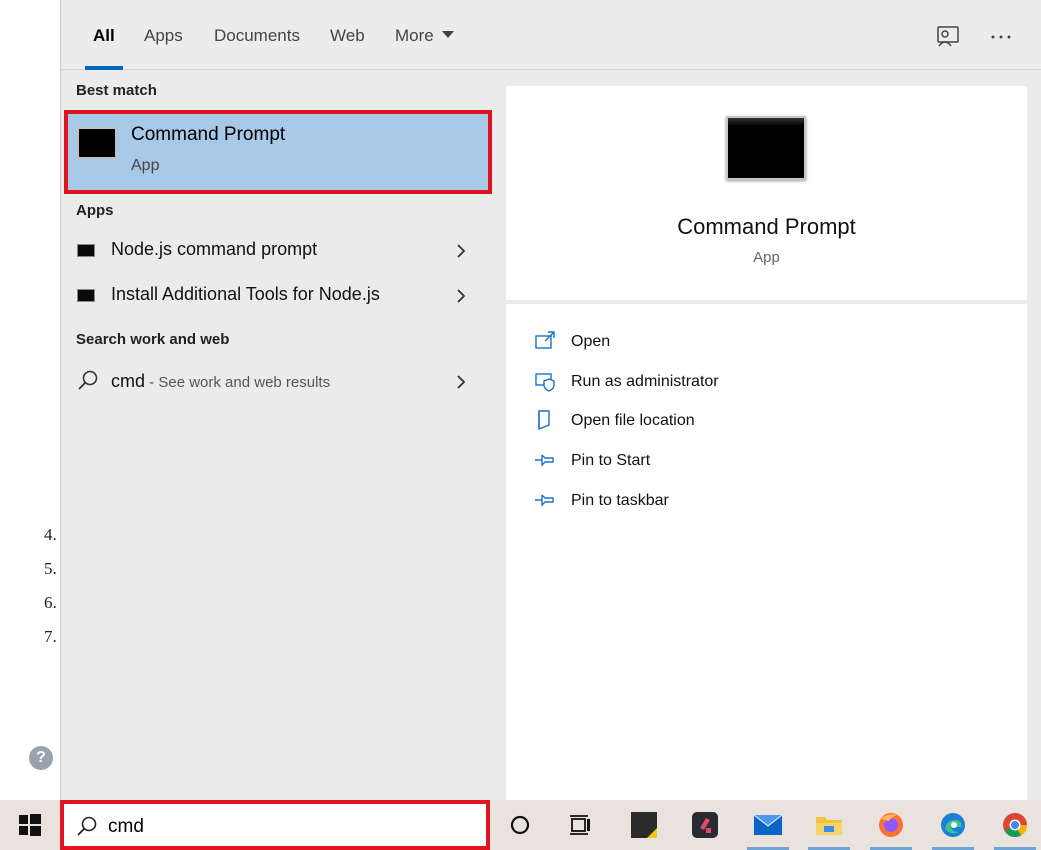 The width and height of the screenshot is (1041, 850). I want to click on windows-logo-icon, so click(30, 825).